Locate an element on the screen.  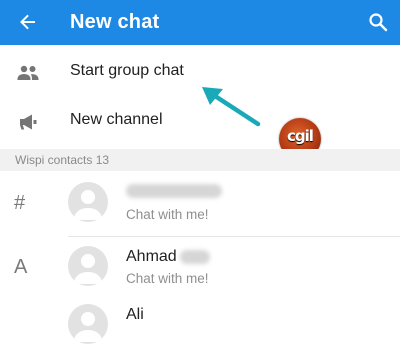
contacts-section-title: Wispi contacts 13 is located at coordinates (62, 160).